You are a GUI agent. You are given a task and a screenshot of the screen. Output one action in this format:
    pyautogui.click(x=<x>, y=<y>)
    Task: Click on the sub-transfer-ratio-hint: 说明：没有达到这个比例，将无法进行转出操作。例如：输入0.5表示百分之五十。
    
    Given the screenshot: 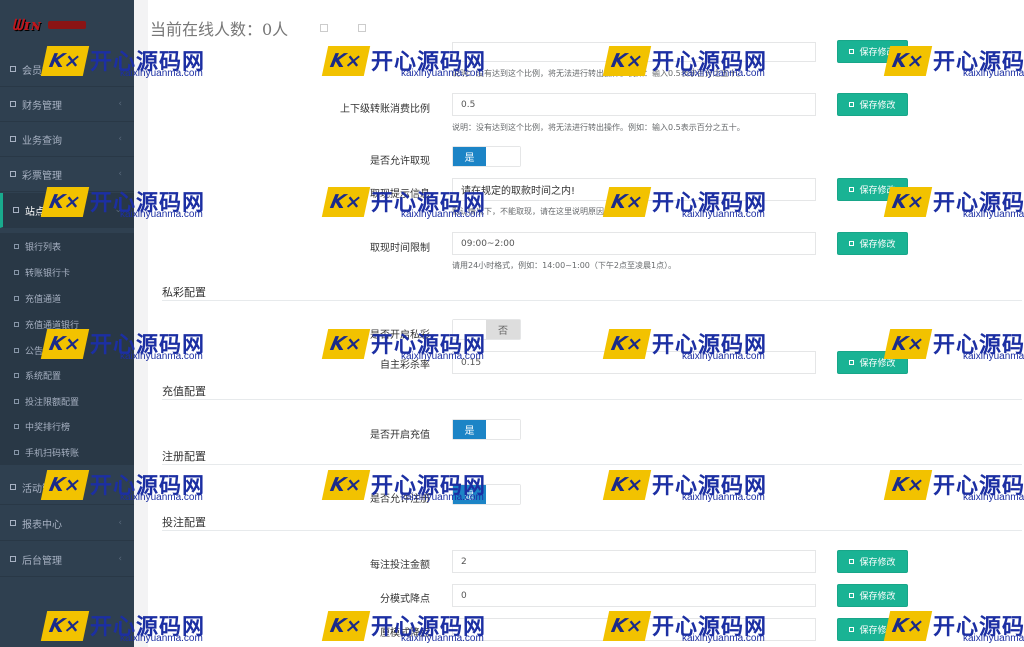 What is the action you would take?
    pyautogui.click(x=598, y=127)
    